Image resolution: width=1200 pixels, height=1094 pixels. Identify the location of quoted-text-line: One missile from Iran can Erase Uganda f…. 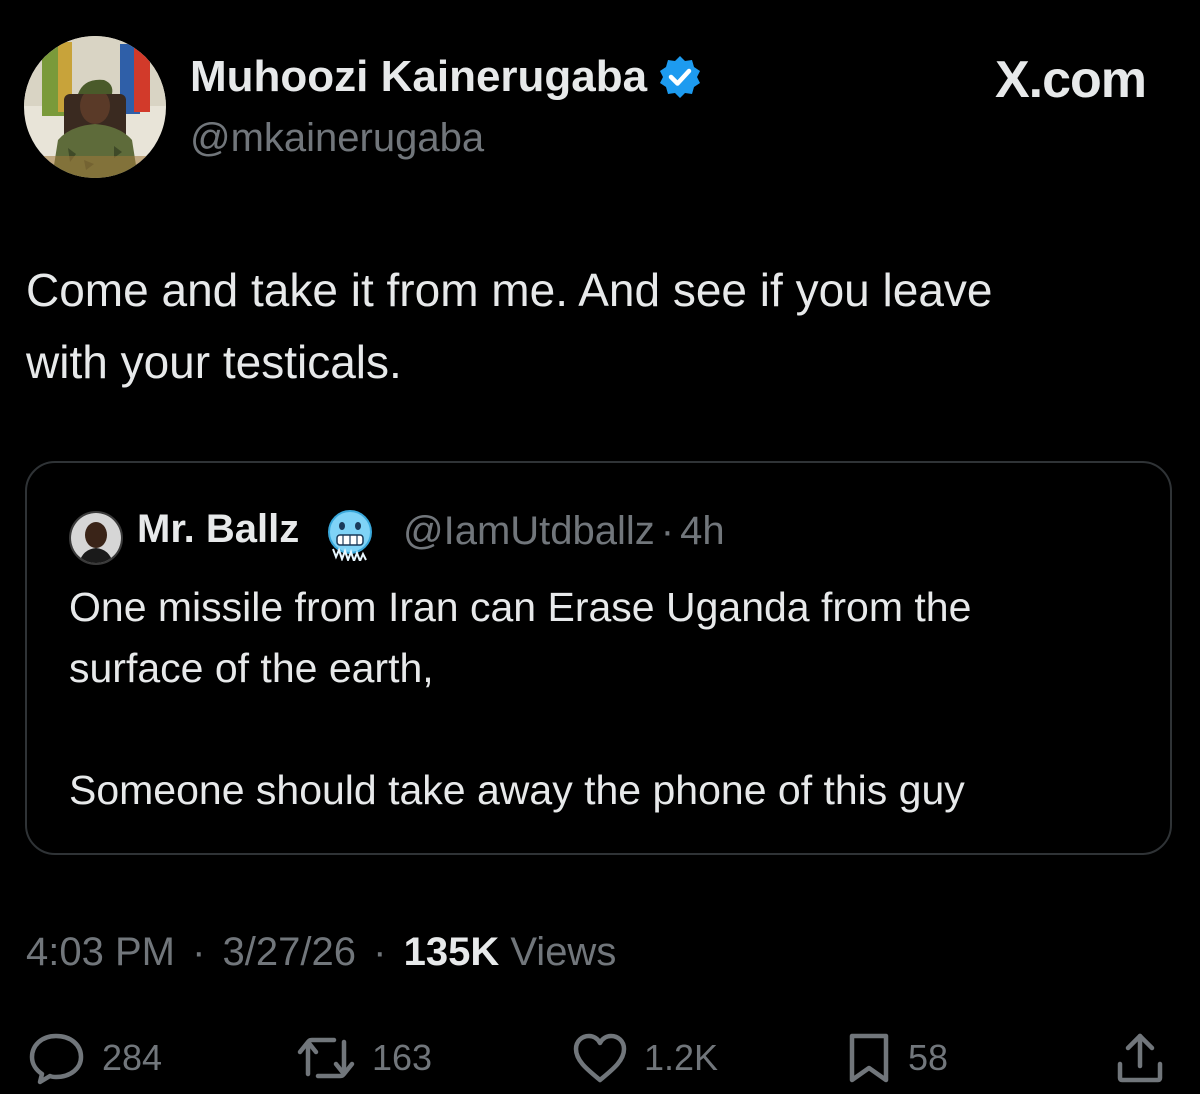
(520, 607).